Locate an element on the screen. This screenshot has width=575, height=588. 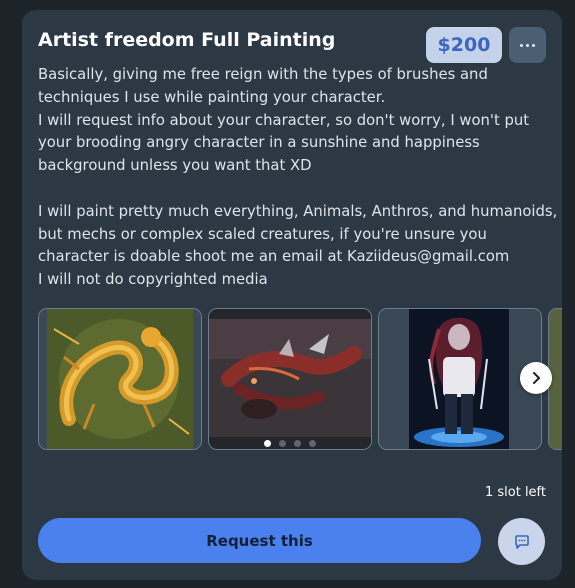
chat-button is located at coordinates (521, 541).